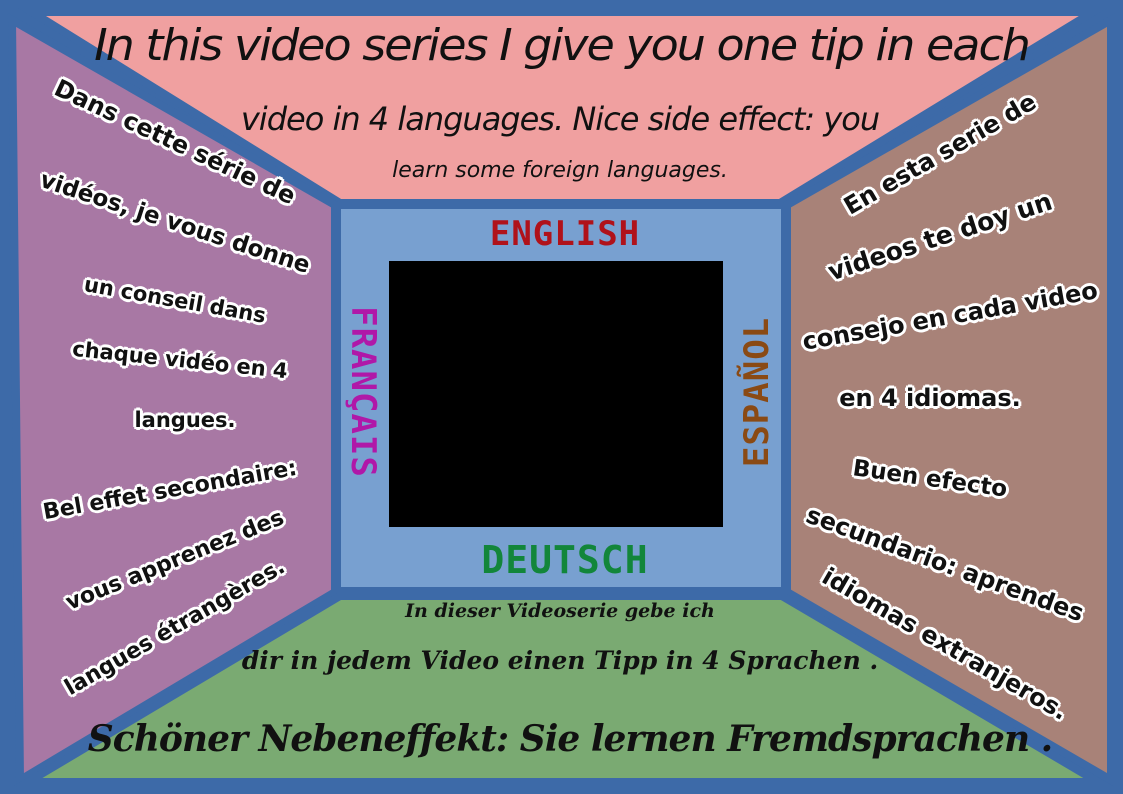 The image size is (1123, 794). Describe the element at coordinates (757, 392) in the screenshot. I see `label-espanol: ESPAÑOL` at that location.